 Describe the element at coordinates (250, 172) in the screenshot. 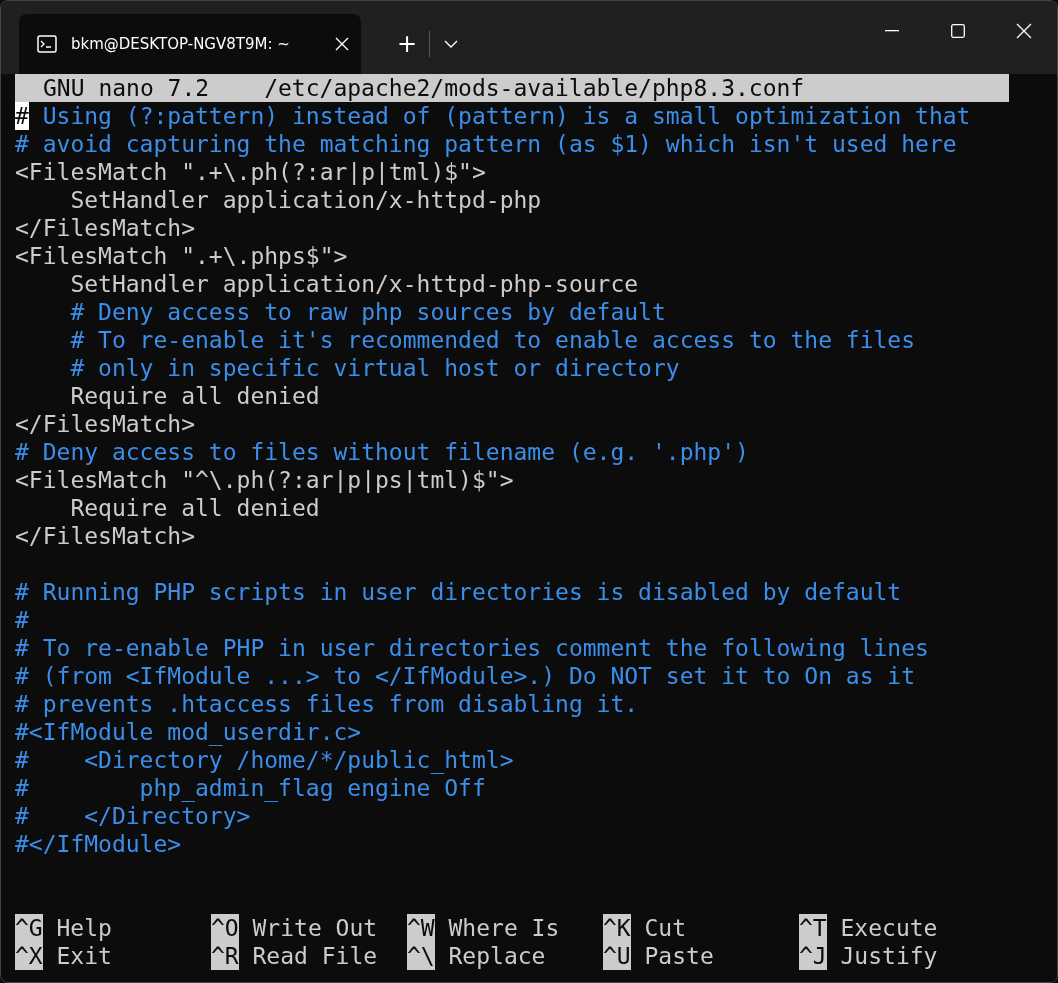

I see `code-line: <FilesMatch ".+\.ph(?:ar|p|tml)$">` at that location.